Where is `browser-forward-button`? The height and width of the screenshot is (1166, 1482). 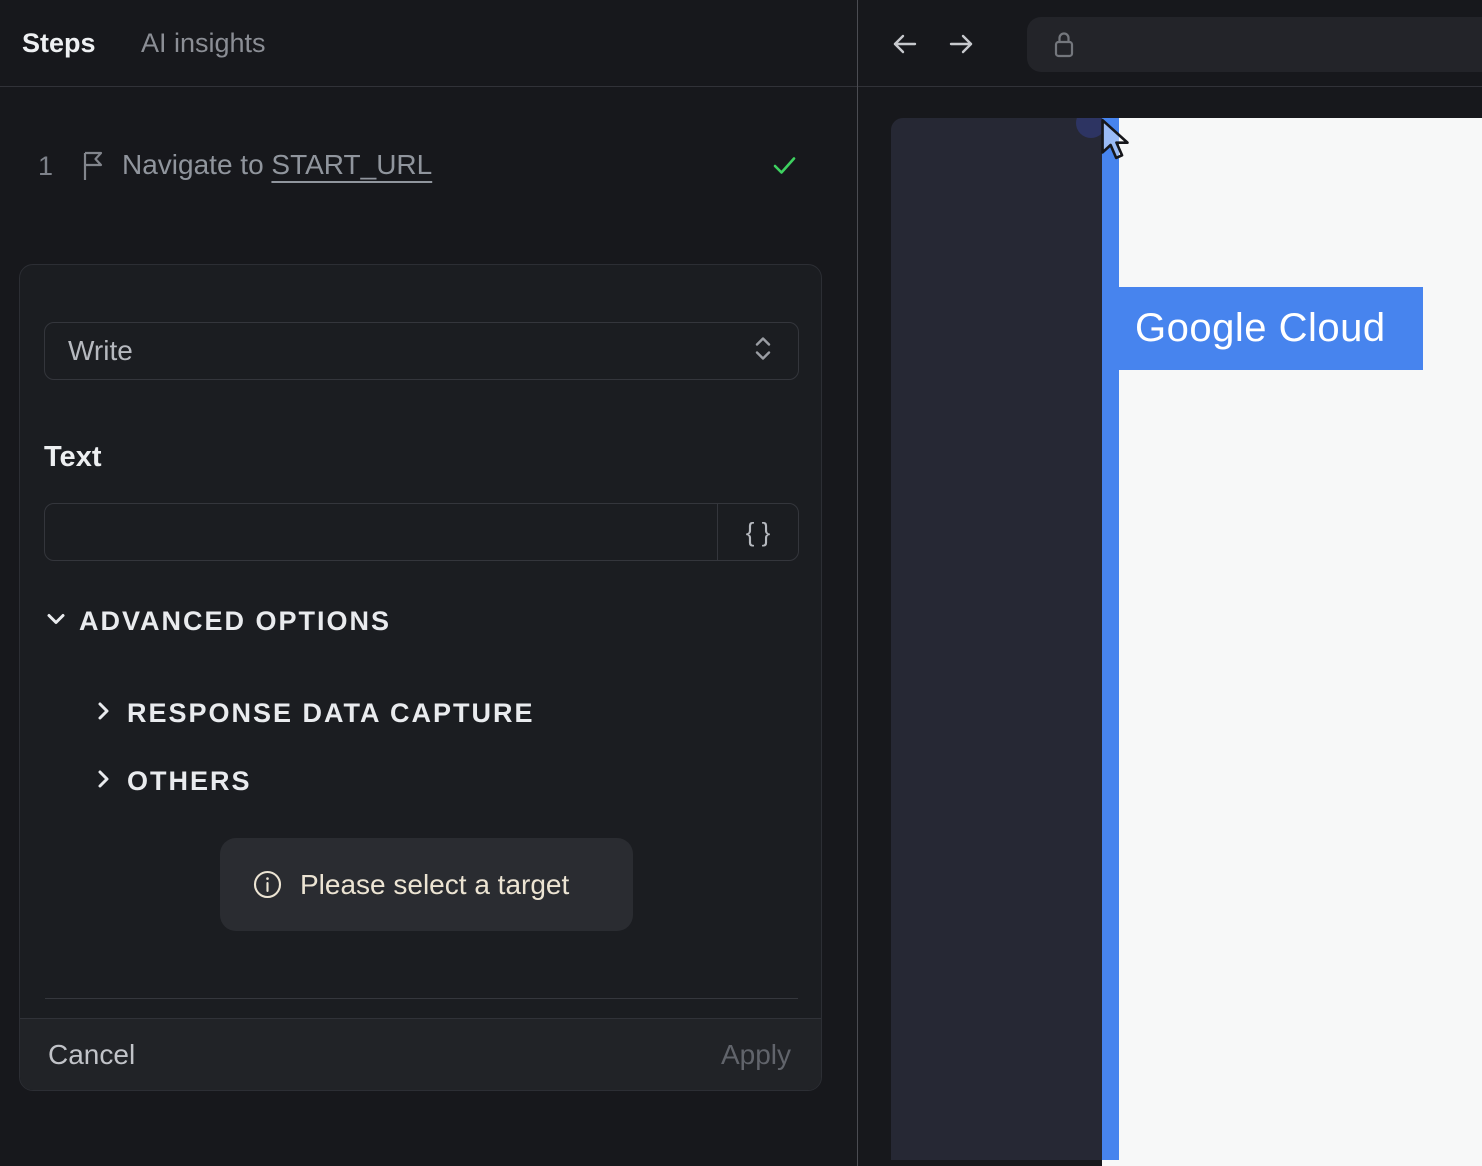 browser-forward-button is located at coordinates (961, 45).